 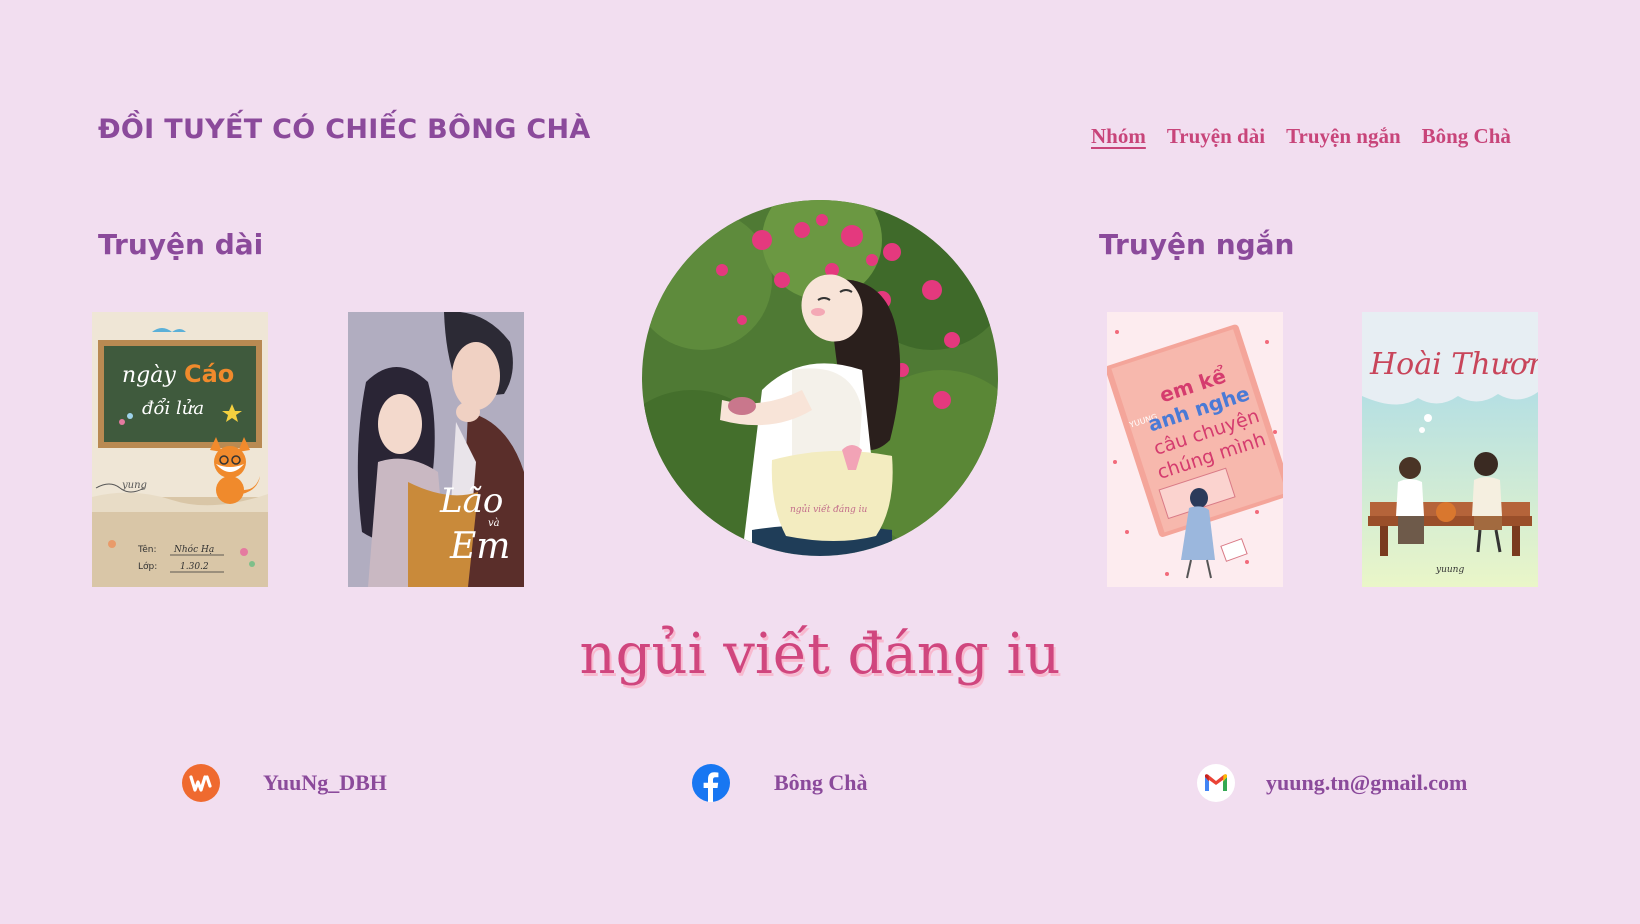 I want to click on cover1-name-value: Nhóc Hạ, so click(x=193, y=549).